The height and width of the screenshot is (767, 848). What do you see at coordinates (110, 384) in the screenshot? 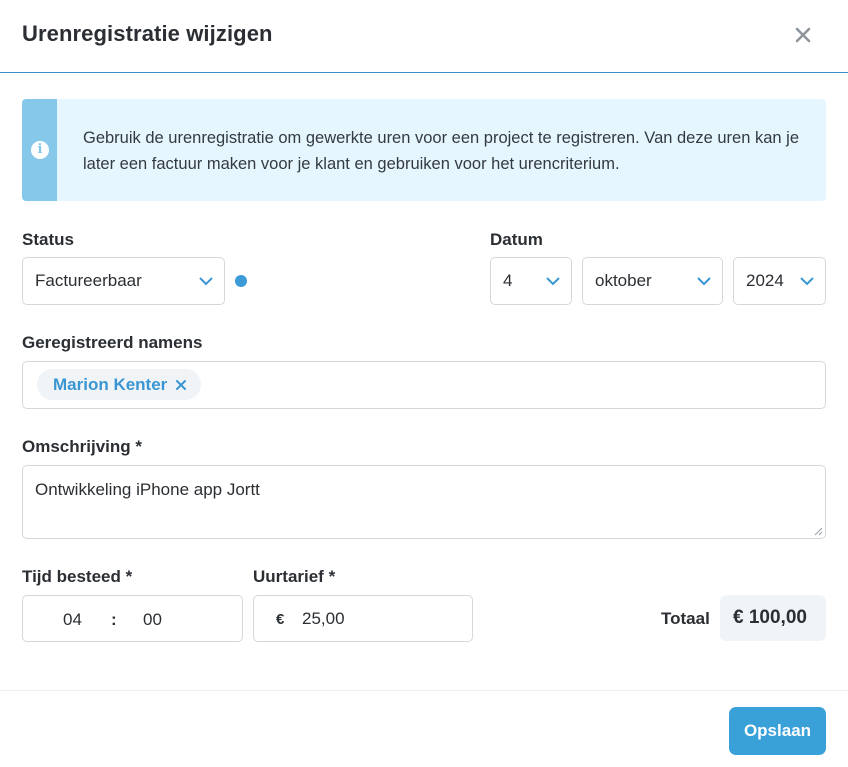
I see `user-tag-label: Marion Kenter` at bounding box center [110, 384].